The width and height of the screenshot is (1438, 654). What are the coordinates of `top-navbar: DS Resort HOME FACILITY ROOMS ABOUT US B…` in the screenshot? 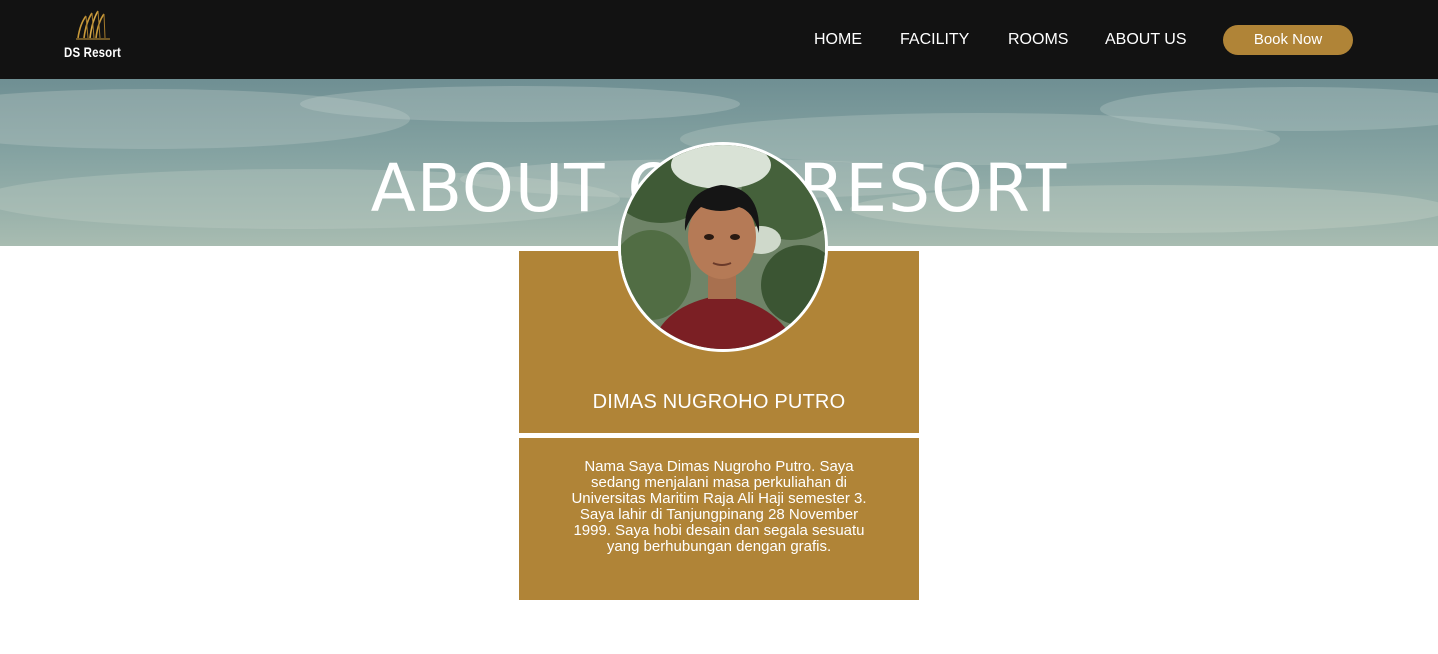 It's located at (719, 39).